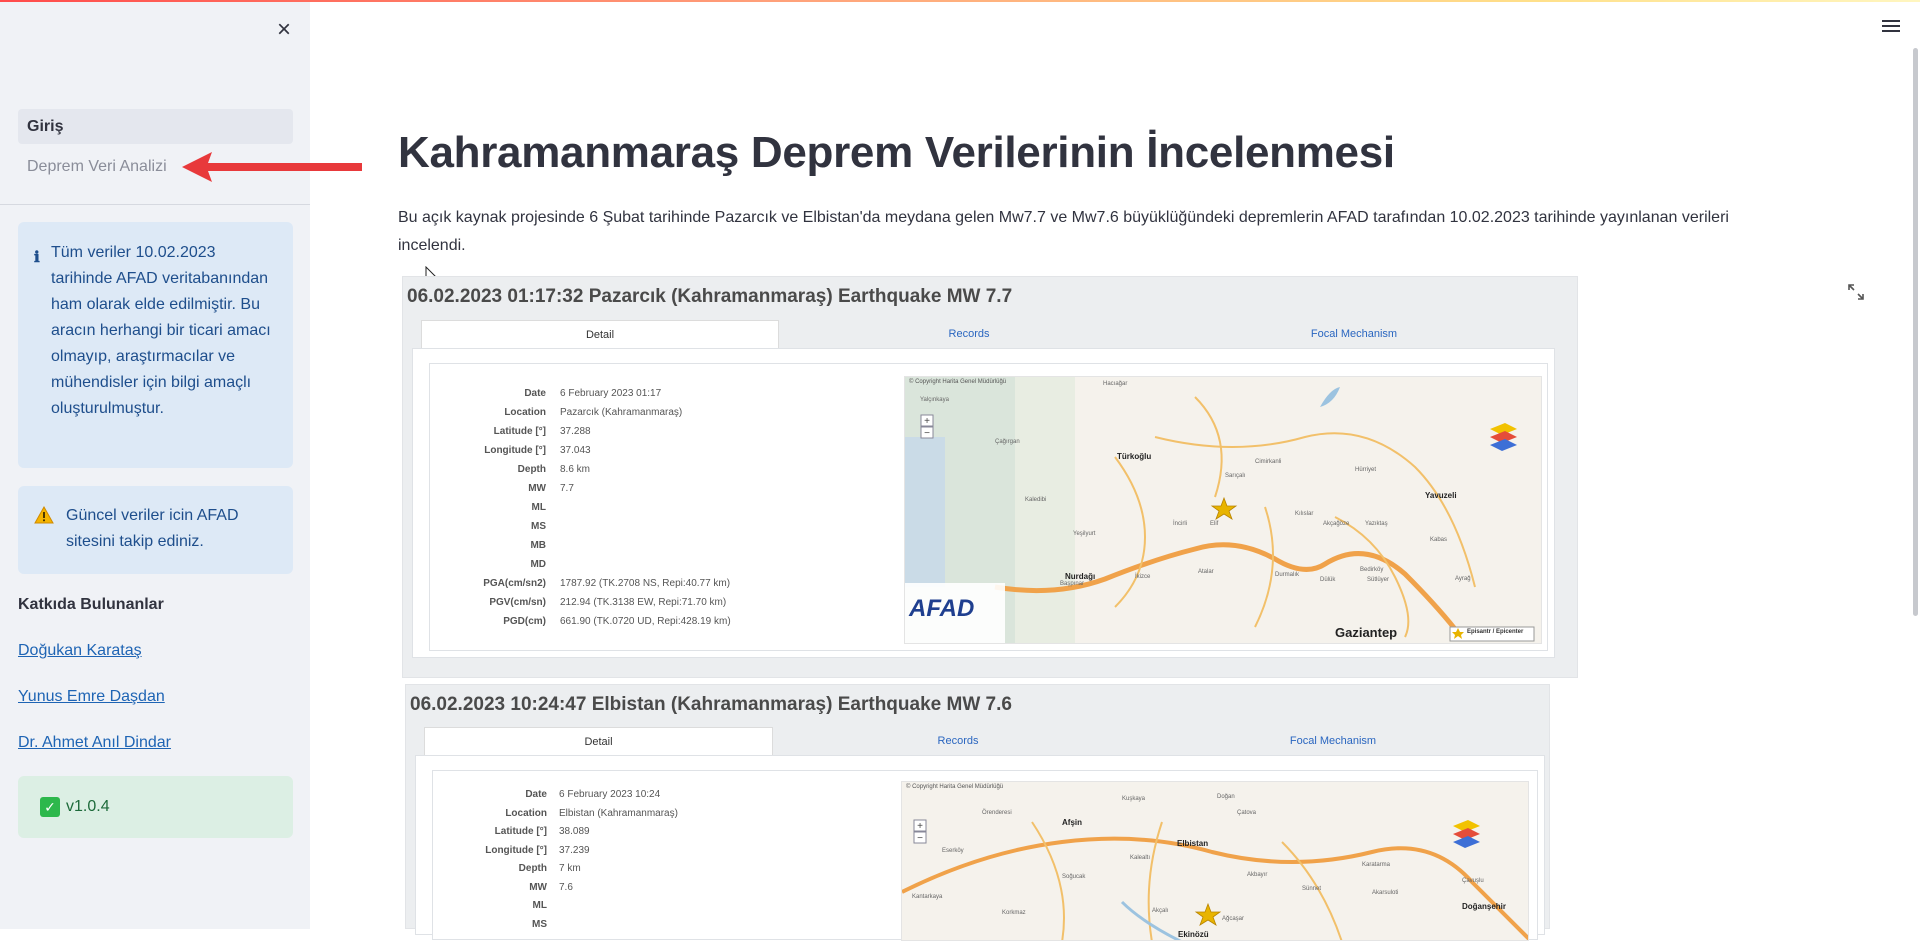 The image size is (1920, 941). What do you see at coordinates (532, 868) in the screenshot?
I see `detail-label: Depth` at bounding box center [532, 868].